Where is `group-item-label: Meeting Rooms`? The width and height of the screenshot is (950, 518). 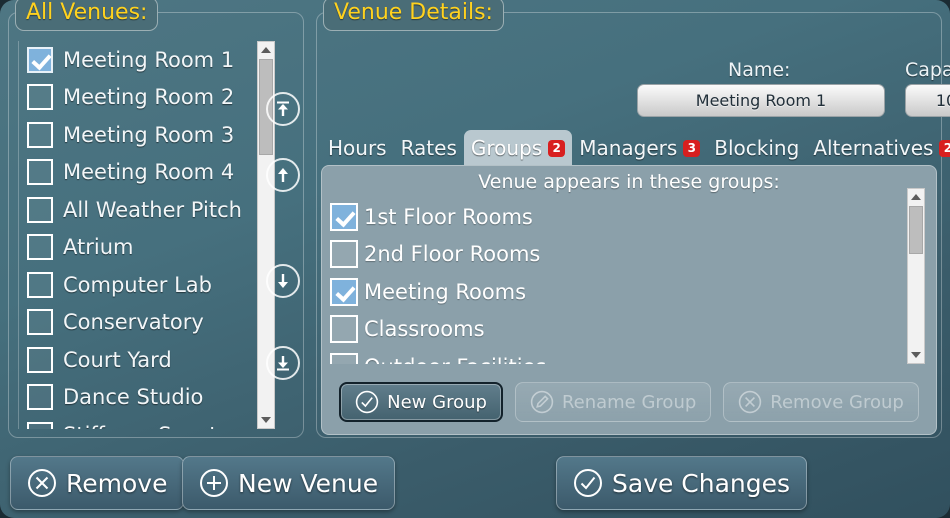 group-item-label: Meeting Rooms is located at coordinates (445, 291).